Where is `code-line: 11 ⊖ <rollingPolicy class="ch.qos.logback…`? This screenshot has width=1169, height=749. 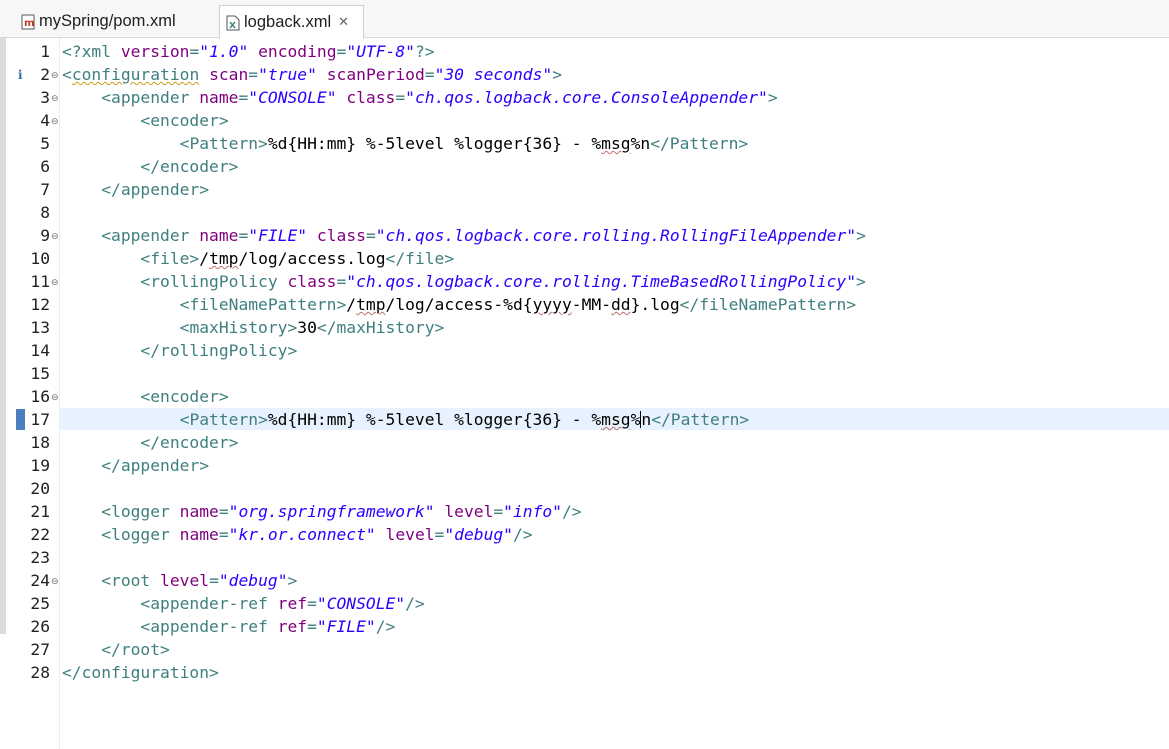
code-line: 11 ⊖ <rollingPolicy class="ch.qos.logback… is located at coordinates (584, 281).